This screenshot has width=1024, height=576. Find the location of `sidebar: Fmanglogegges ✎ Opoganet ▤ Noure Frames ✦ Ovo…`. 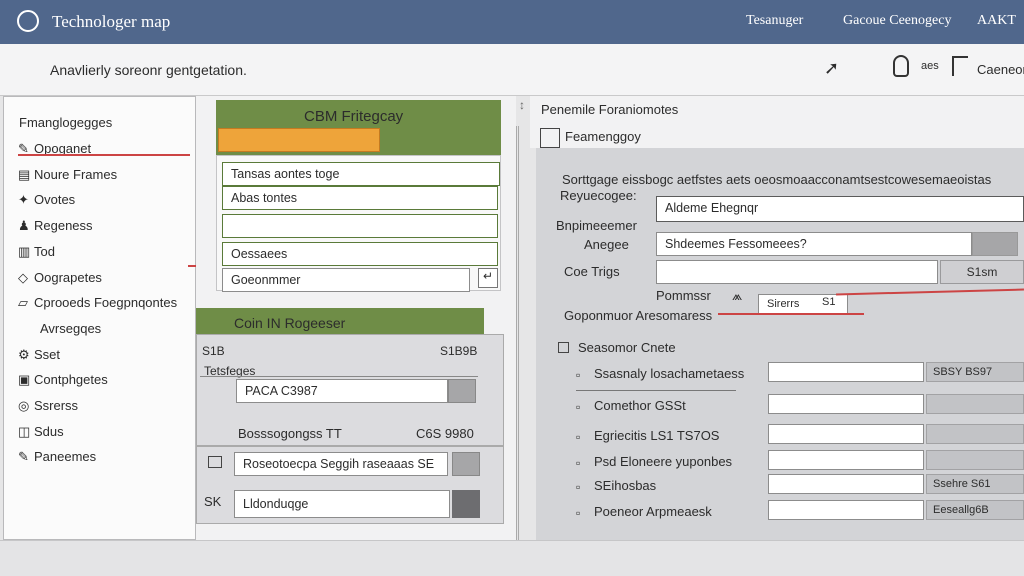

sidebar: Fmanglogegges ✎ Opoganet ▤ Noure Frames ✦ Ovo… is located at coordinates (99, 318).